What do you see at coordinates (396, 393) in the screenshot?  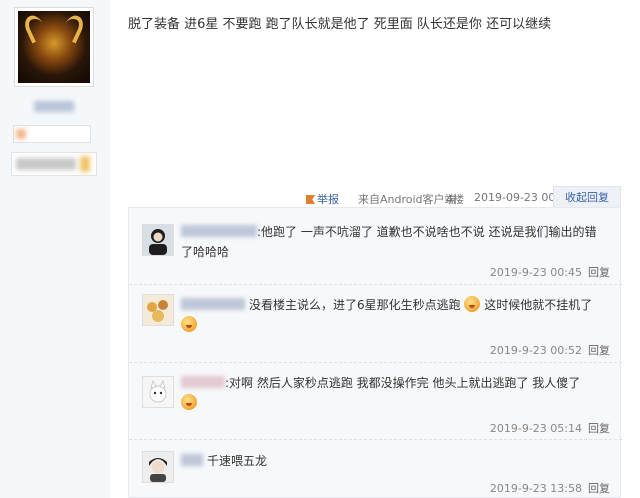 I see `reply-text: :对啊 然后人家秒点逃跑 我都没操作完 他头上就出逃跑了 我人傻了` at bounding box center [396, 393].